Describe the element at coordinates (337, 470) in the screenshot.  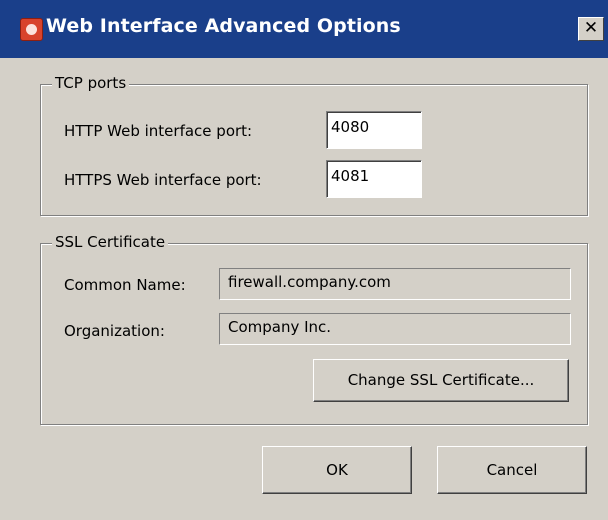
I see `ok-button: OK` at that location.